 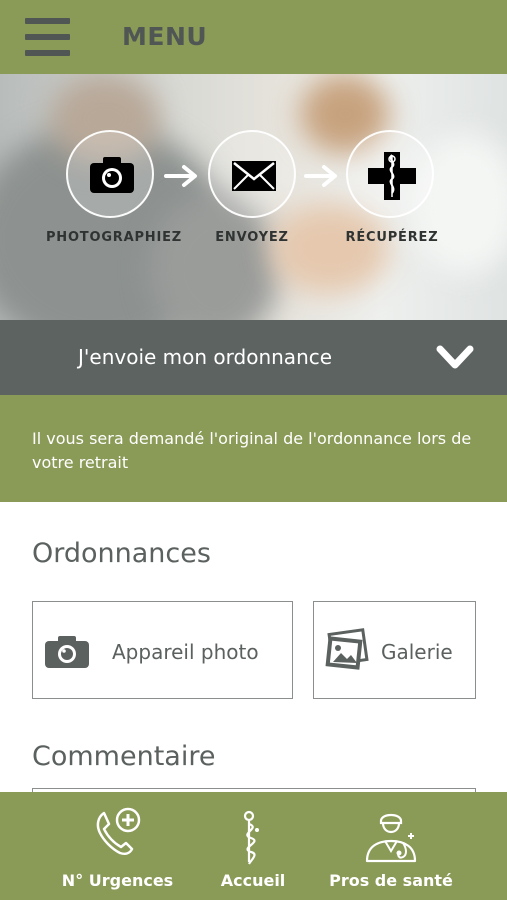 I want to click on nav-label-health-pros: Pros de santé, so click(x=391, y=880).